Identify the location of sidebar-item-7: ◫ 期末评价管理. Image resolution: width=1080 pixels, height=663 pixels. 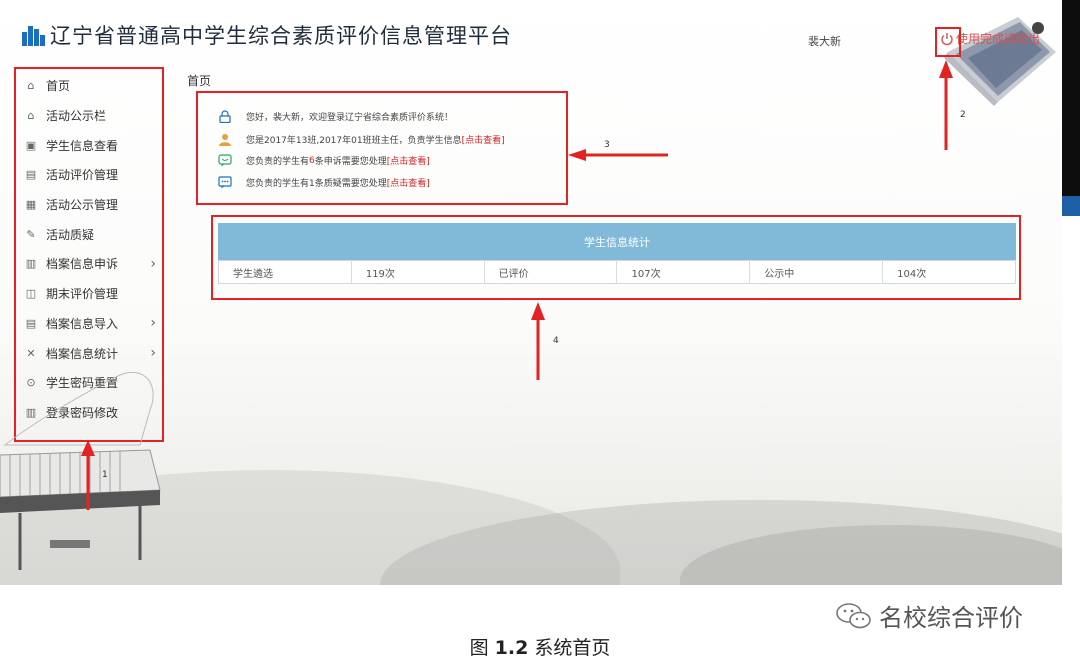
(93, 294).